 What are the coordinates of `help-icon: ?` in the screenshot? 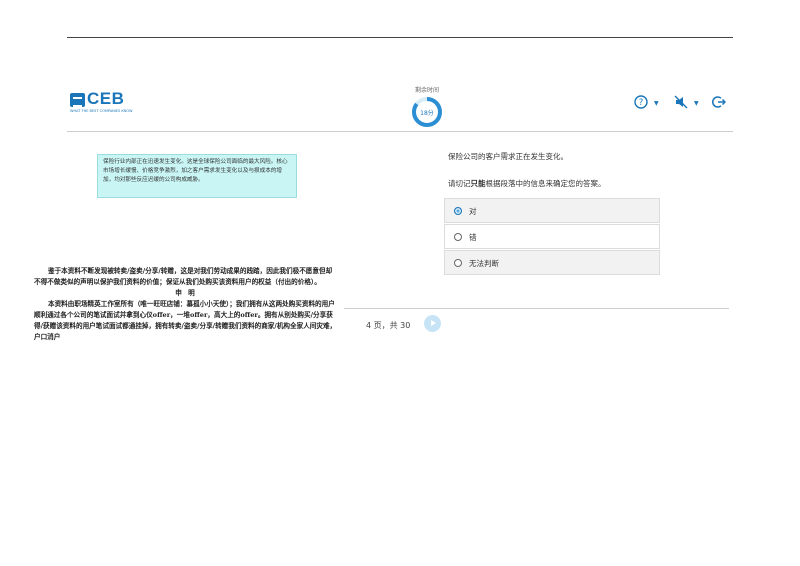 It's located at (641, 103).